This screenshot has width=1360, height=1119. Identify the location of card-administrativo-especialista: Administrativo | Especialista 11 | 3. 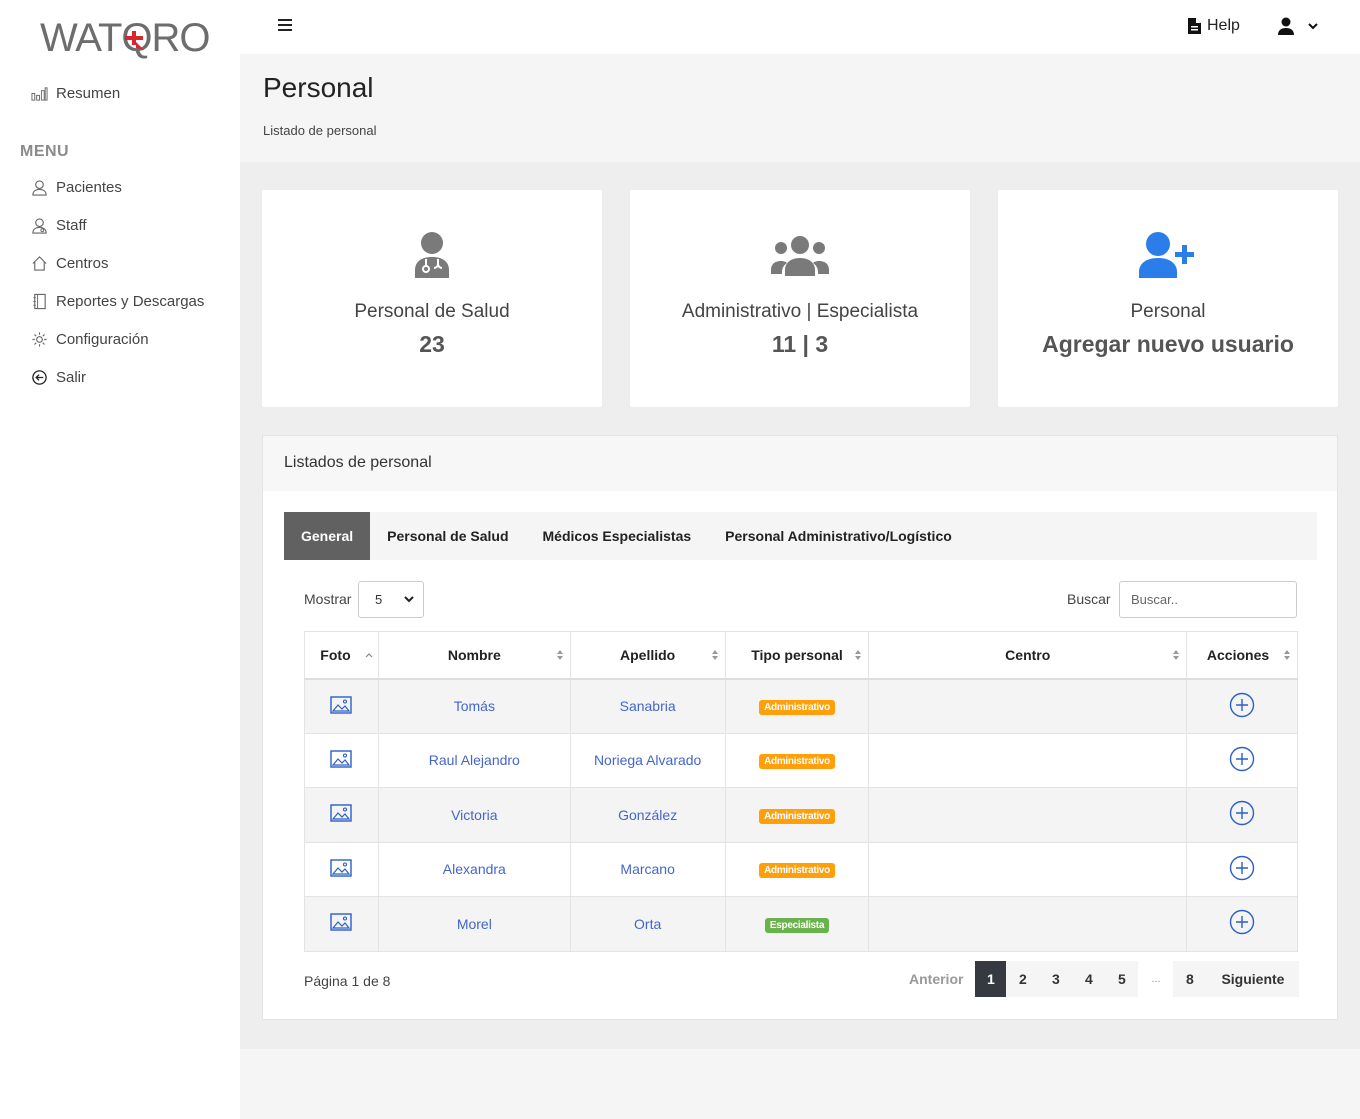
(800, 298).